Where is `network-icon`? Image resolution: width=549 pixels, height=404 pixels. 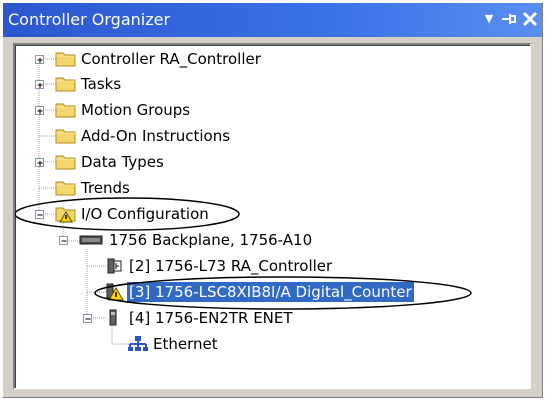
network-icon is located at coordinates (138, 344).